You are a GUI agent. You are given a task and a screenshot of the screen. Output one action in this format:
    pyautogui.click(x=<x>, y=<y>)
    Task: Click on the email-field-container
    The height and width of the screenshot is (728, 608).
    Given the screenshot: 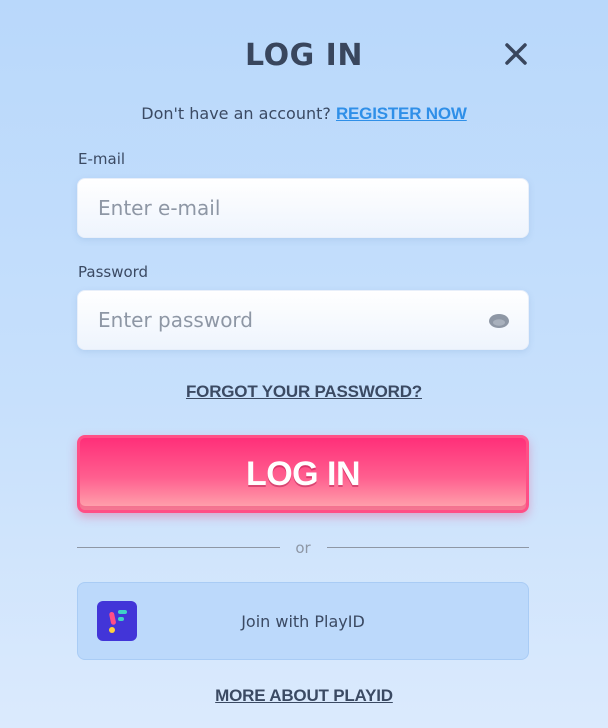 What is the action you would take?
    pyautogui.click(x=303, y=208)
    